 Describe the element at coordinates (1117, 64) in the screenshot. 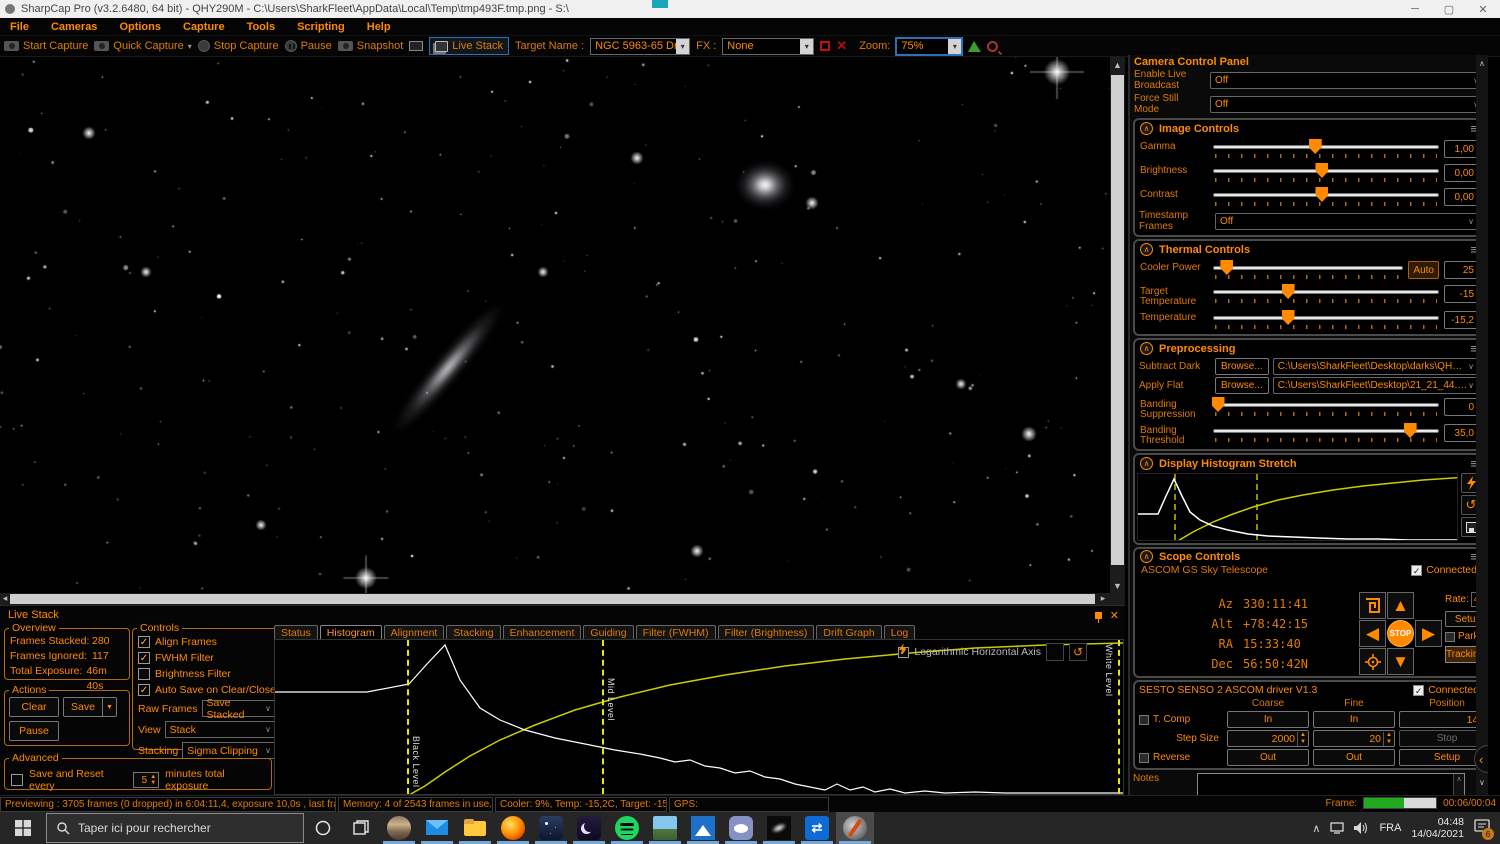

I see `scroll-up-icon: ▲` at that location.